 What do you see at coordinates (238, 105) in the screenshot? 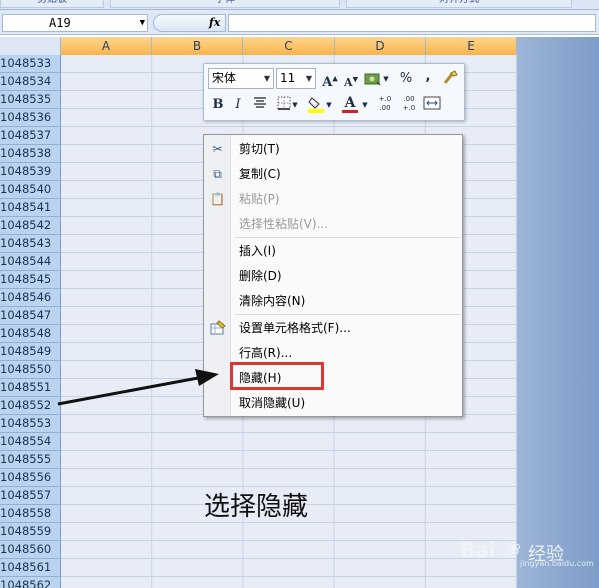
I see `italic-button: I` at bounding box center [238, 105].